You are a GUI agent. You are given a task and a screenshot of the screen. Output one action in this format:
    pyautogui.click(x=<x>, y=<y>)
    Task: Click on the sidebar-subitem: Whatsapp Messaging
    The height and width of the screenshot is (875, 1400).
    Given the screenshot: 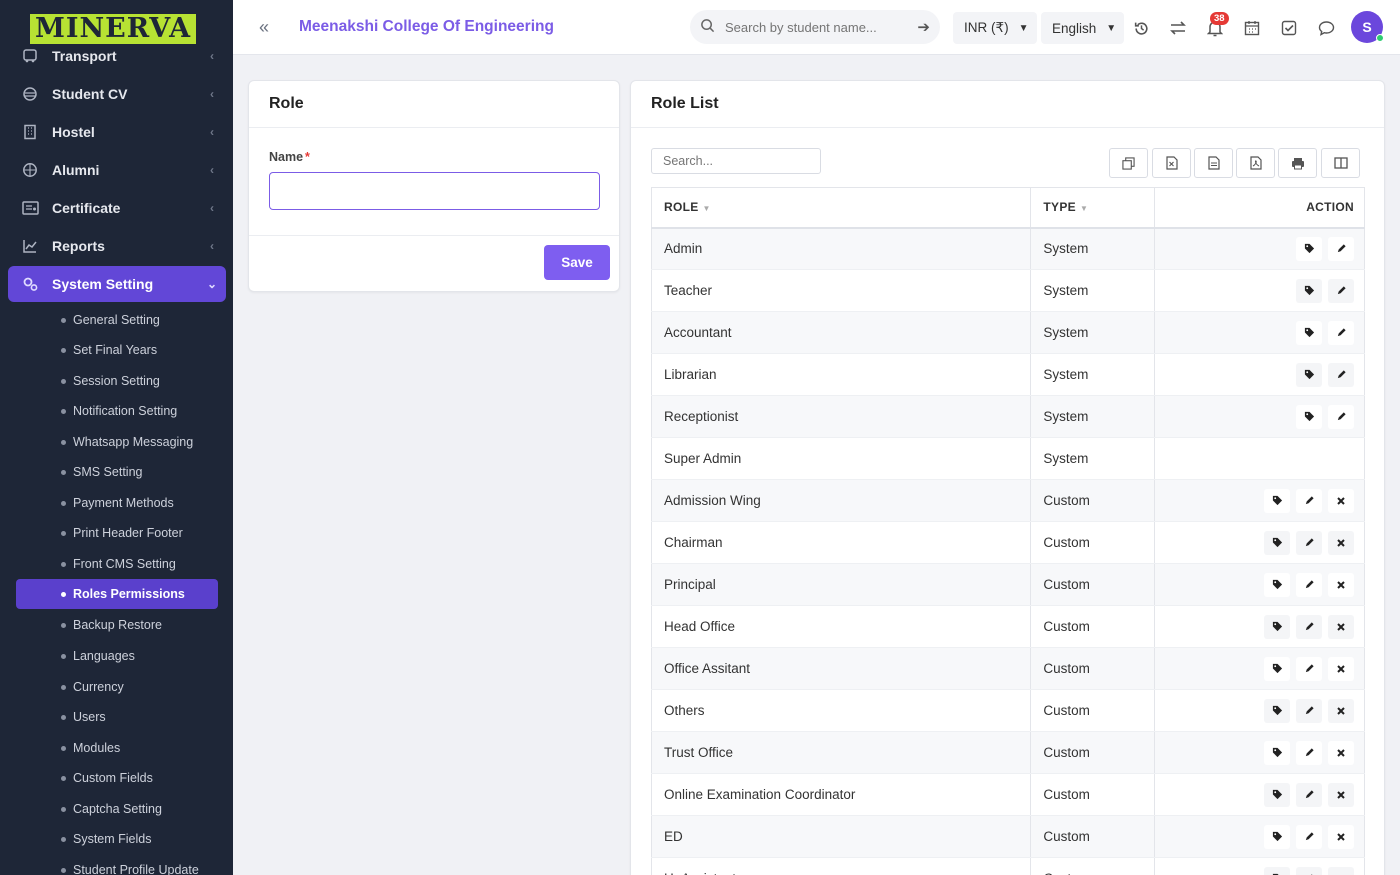 What is the action you would take?
    pyautogui.click(x=117, y=442)
    